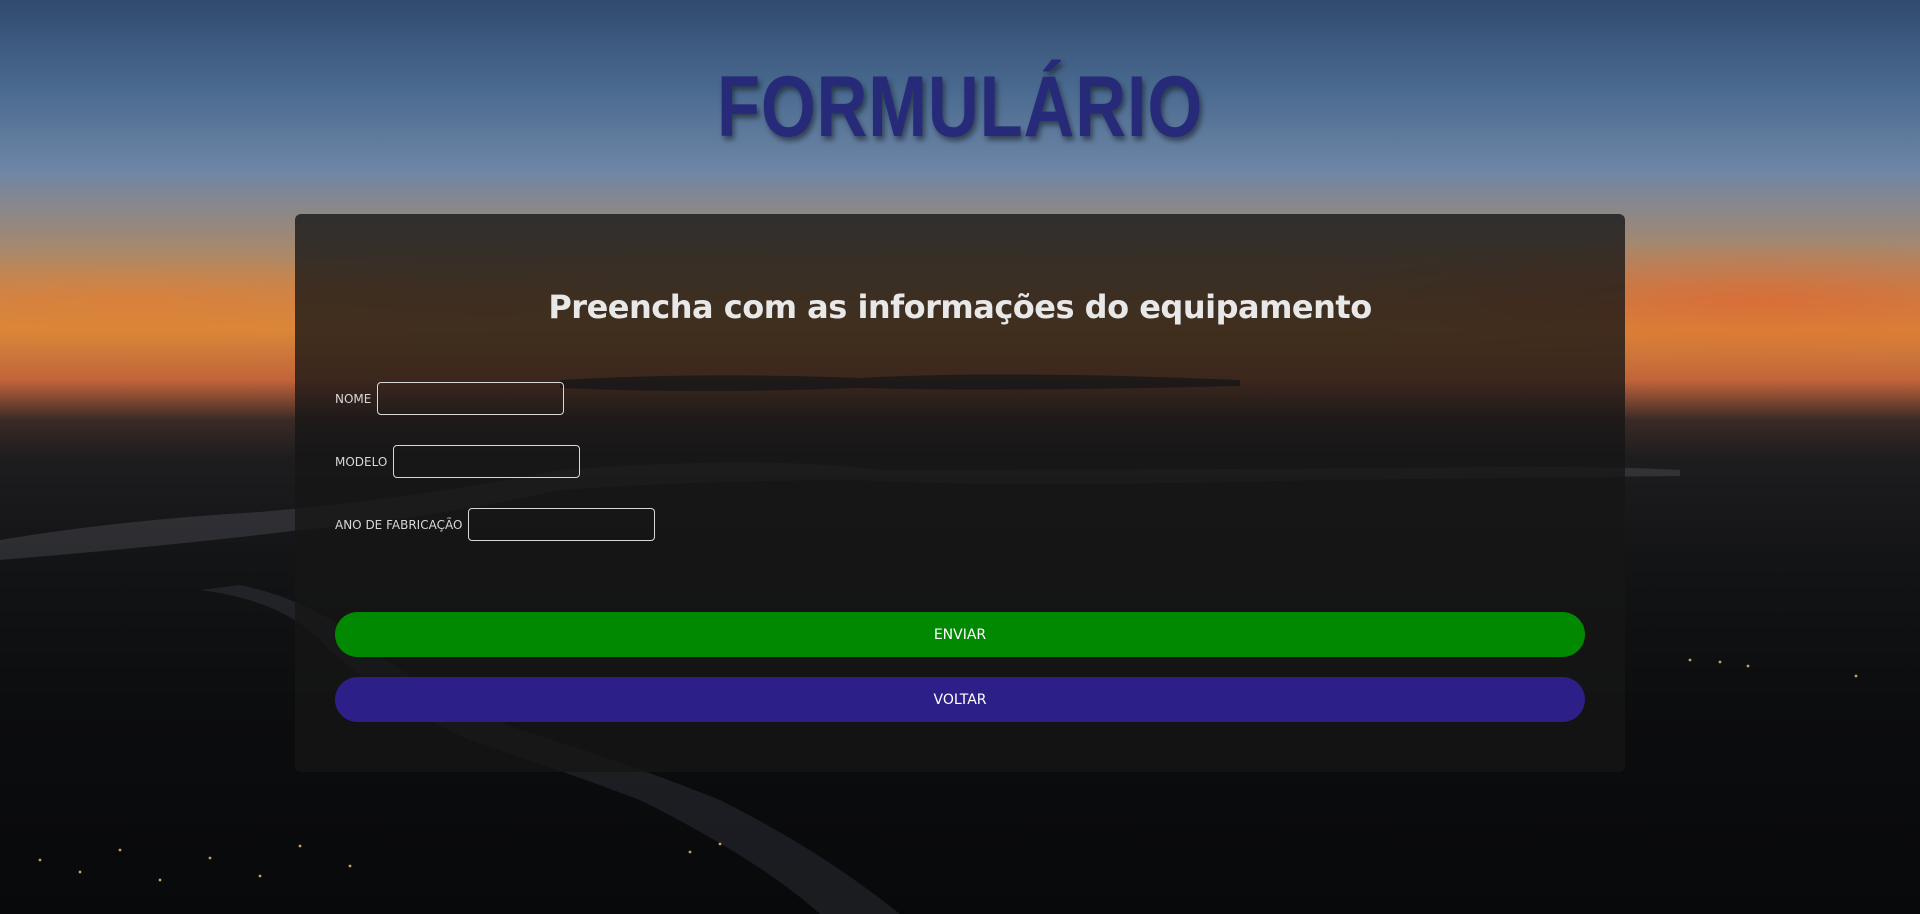  Describe the element at coordinates (399, 524) in the screenshot. I see `ano-fabricacao-label: ANO DE FABRICAÇÃO` at that location.